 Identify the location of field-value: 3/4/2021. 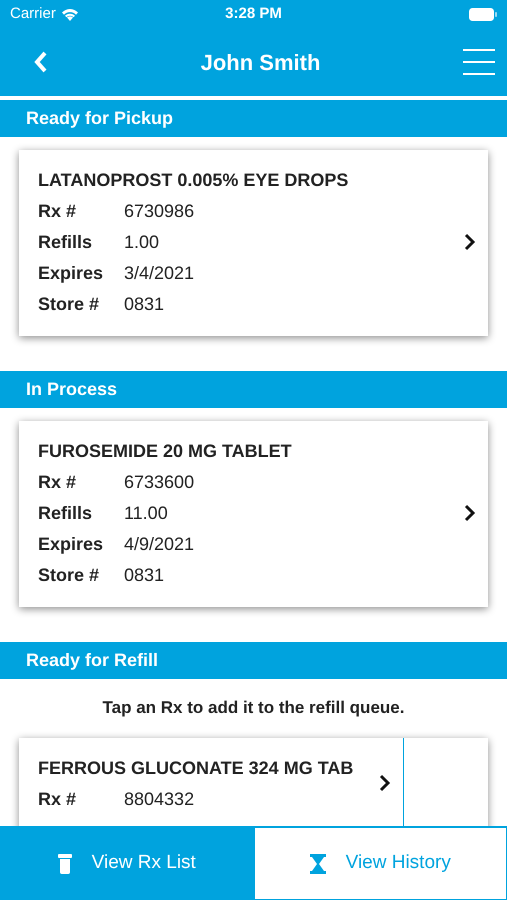
(159, 273).